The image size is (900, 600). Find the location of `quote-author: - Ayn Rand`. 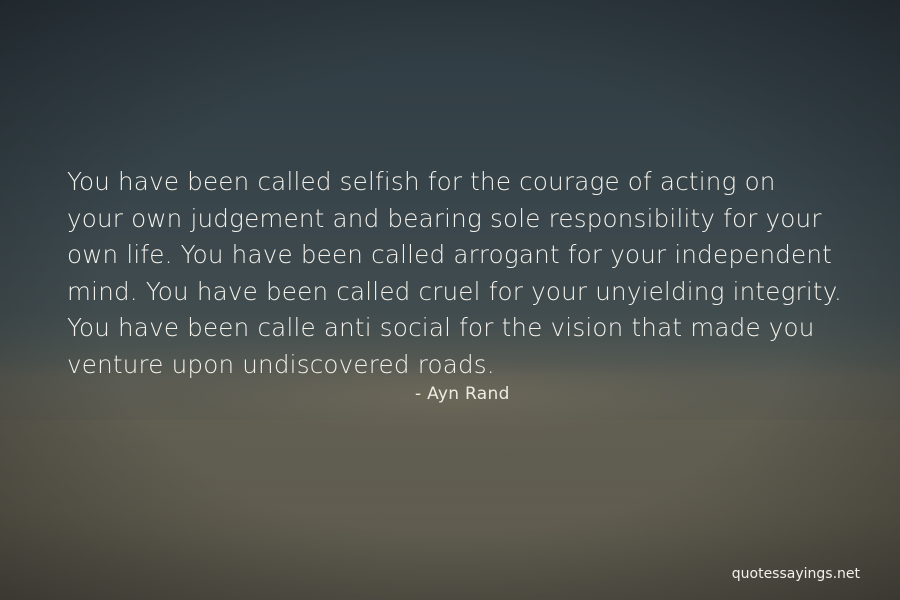

quote-author: - Ayn Rand is located at coordinates (462, 394).